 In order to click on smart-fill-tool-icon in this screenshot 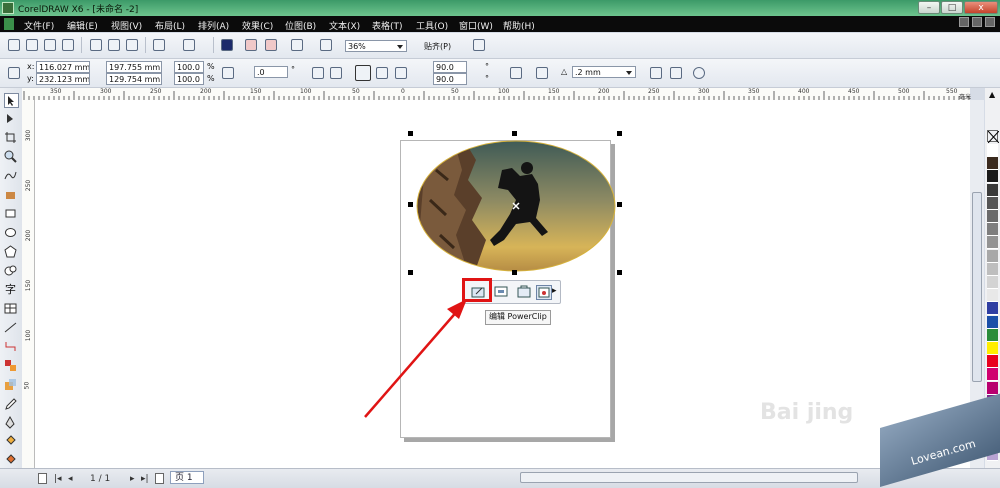, I will do `click(10, 194)`.